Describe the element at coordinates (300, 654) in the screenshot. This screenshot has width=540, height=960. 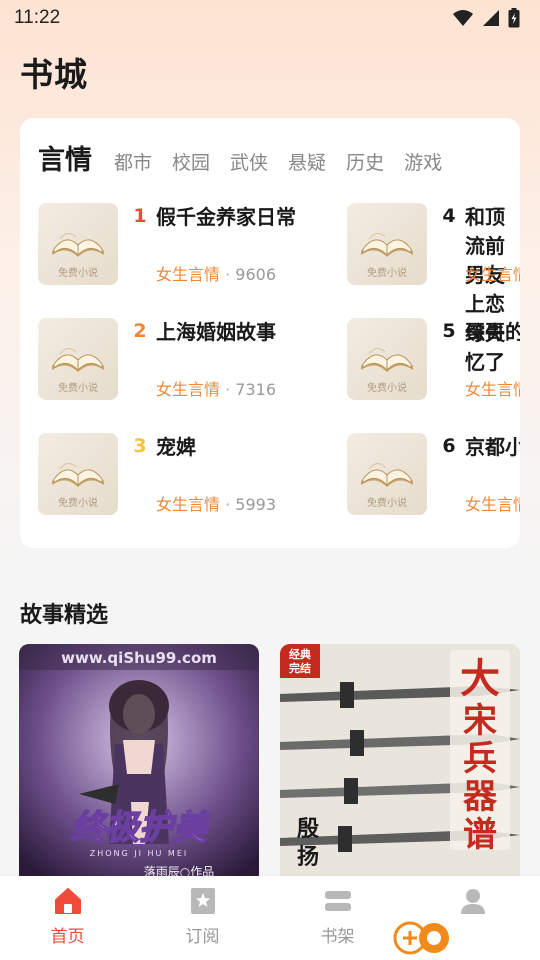
I see `badge-line1: 经典` at that location.